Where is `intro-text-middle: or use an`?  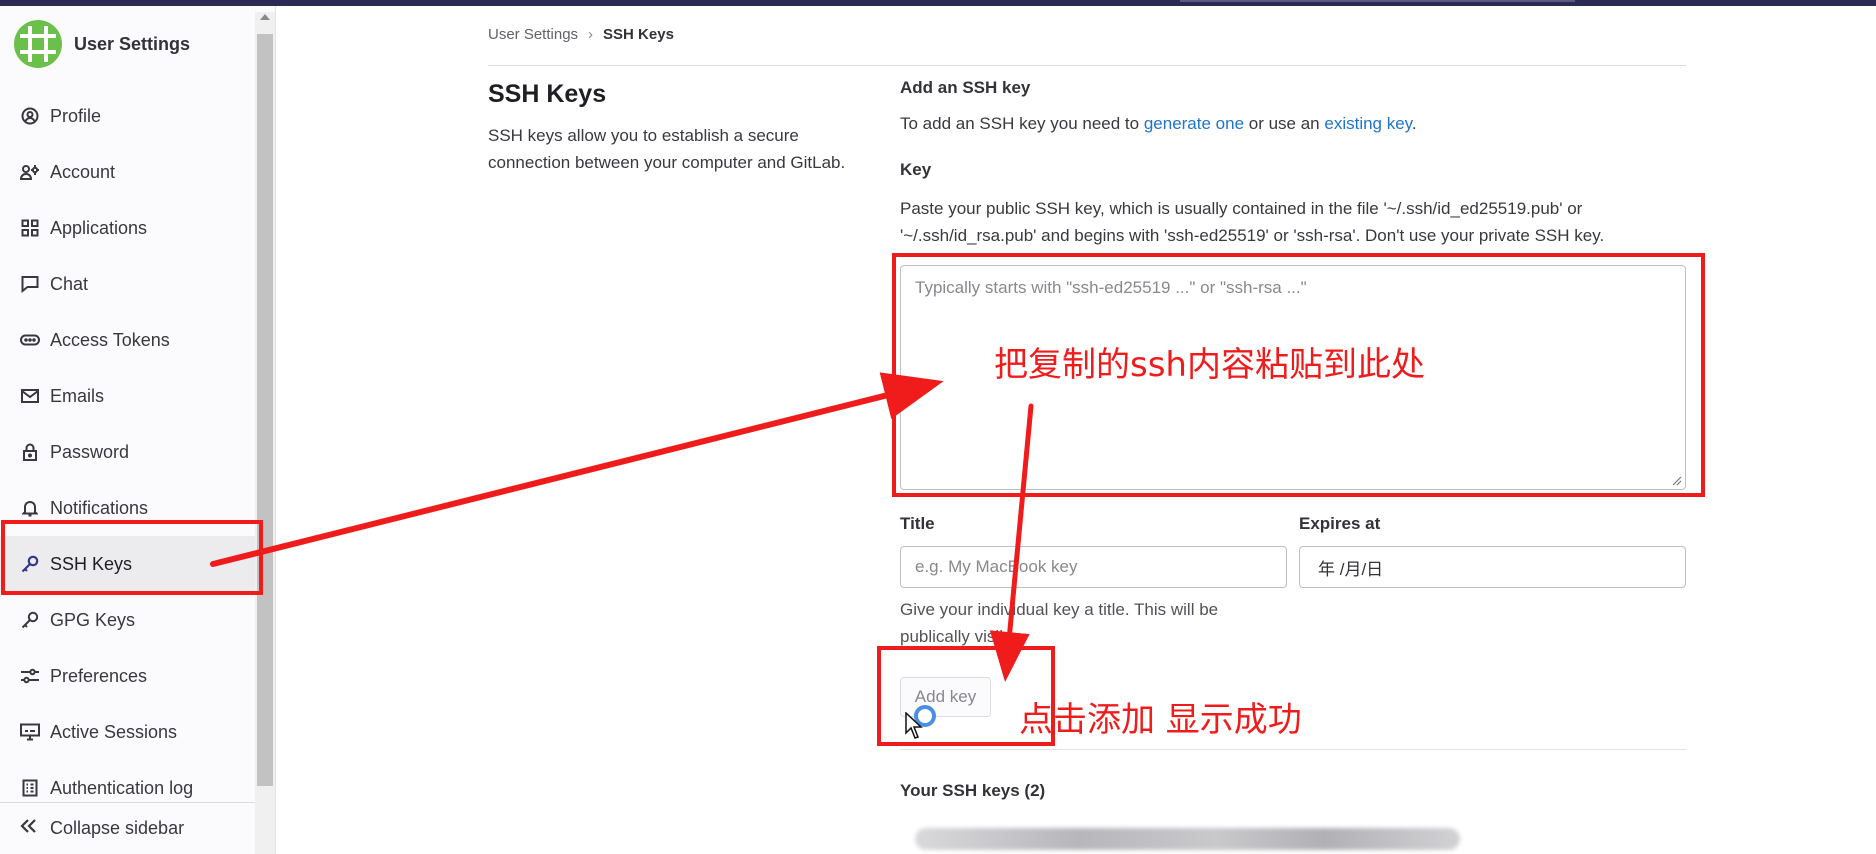 intro-text-middle: or use an is located at coordinates (1284, 123).